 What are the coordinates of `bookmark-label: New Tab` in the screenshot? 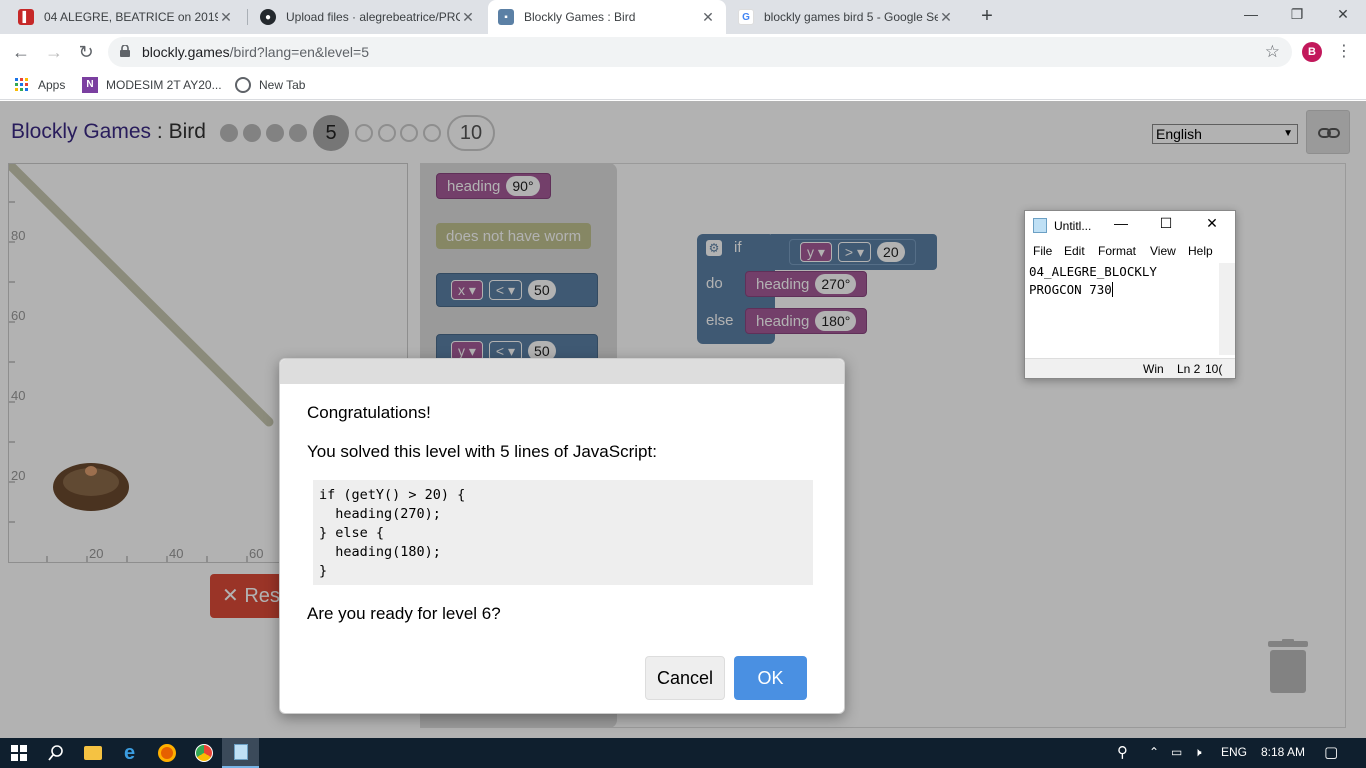 It's located at (282, 85).